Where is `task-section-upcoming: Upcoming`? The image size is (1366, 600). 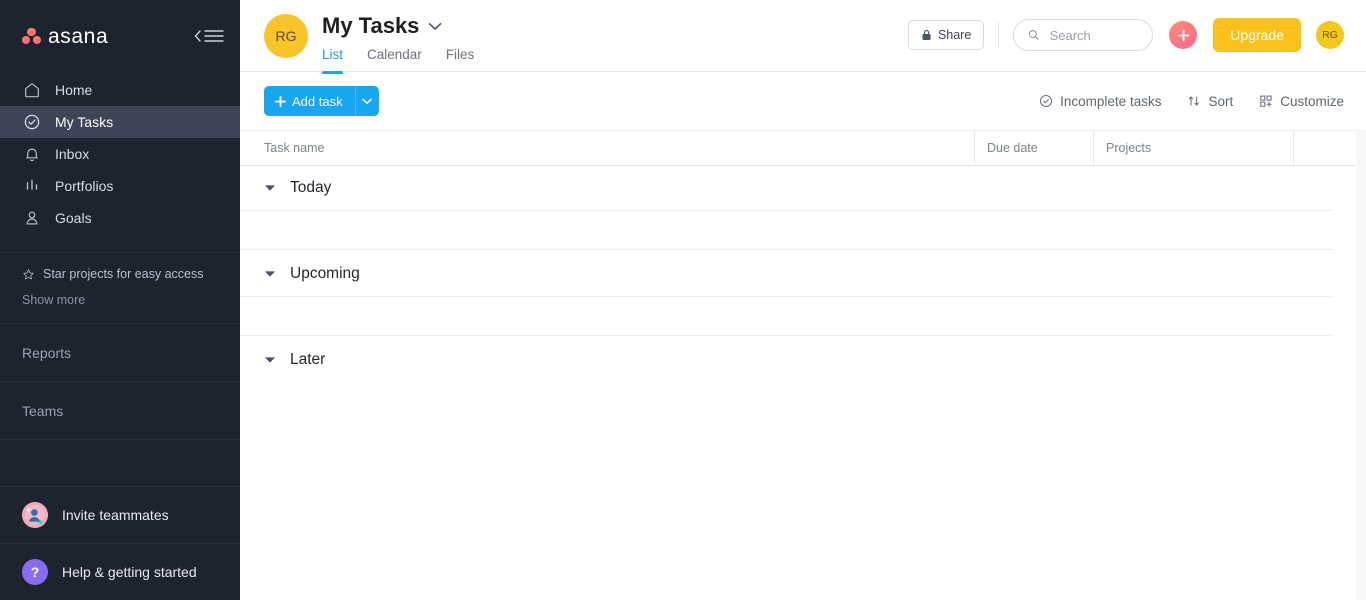 task-section-upcoming: Upcoming is located at coordinates (803, 274).